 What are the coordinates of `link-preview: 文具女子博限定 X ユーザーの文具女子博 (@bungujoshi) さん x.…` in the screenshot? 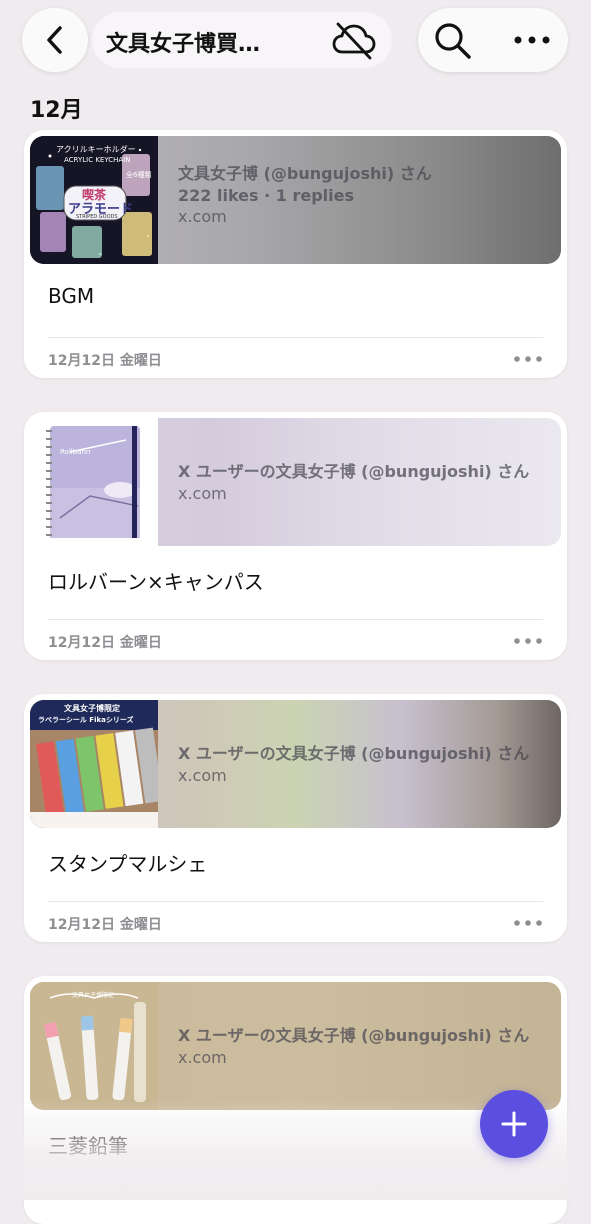 It's located at (295, 1046).